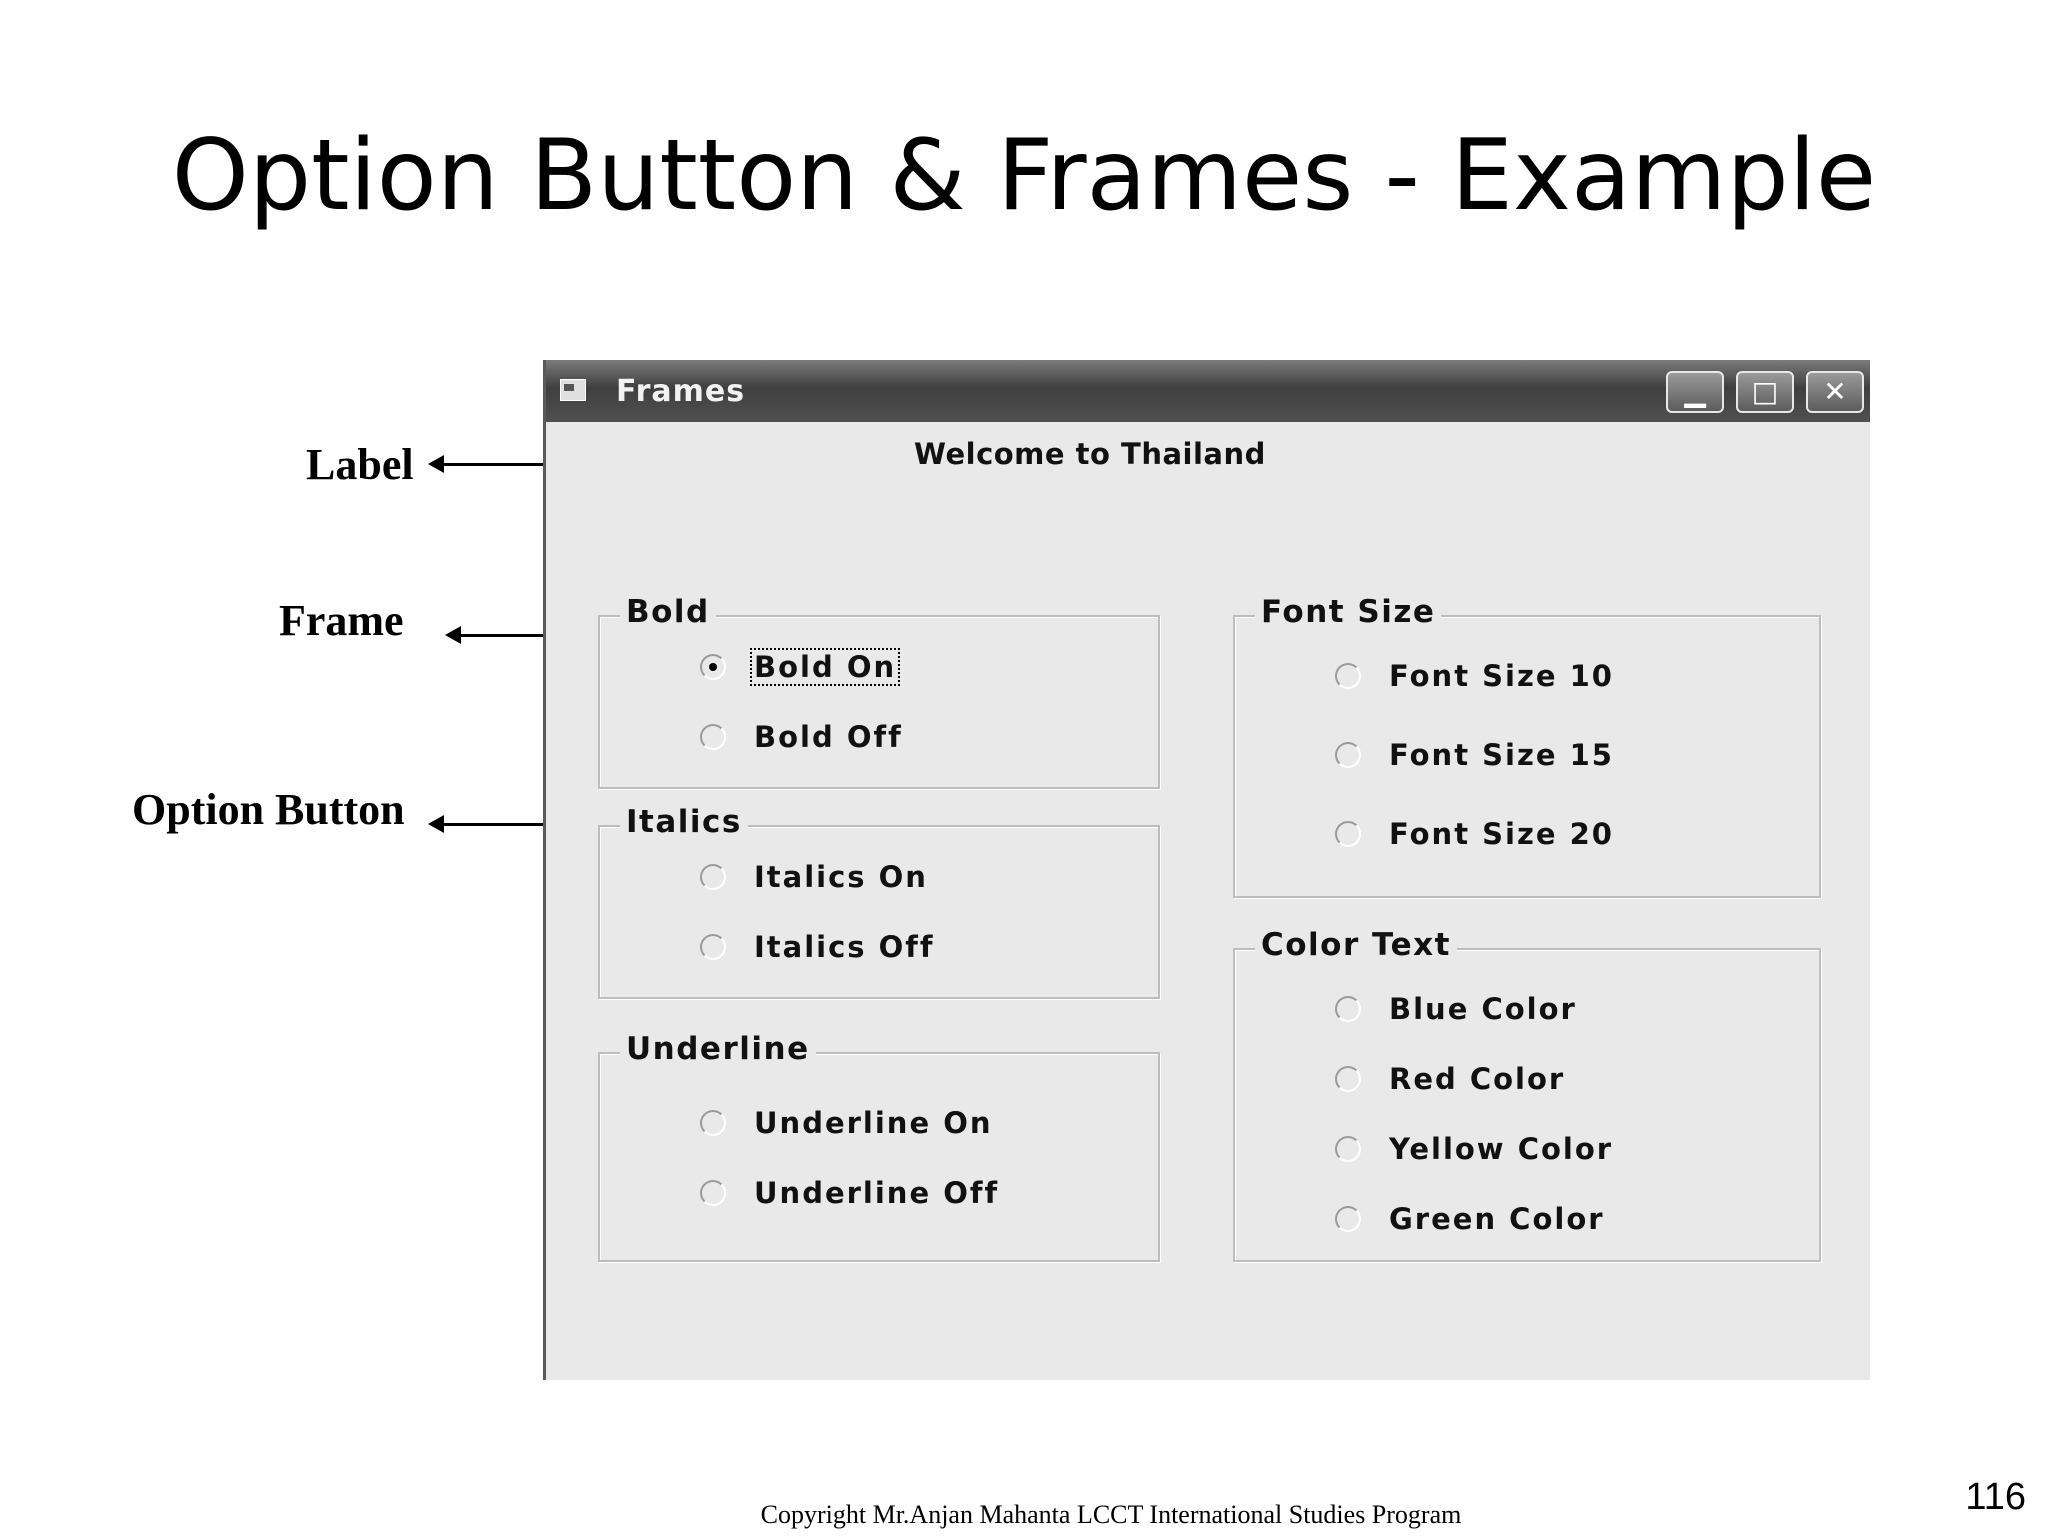 The height and width of the screenshot is (1536, 2048). Describe the element at coordinates (828, 737) in the screenshot. I see `option-label: Bold Off` at that location.